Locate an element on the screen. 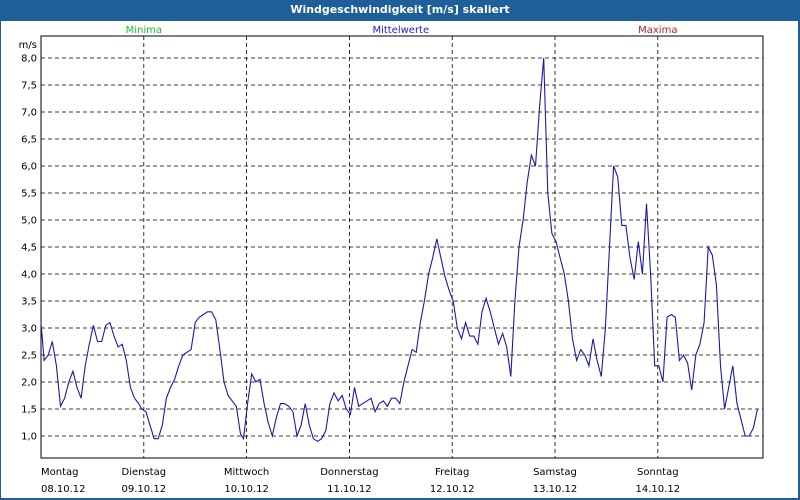 This screenshot has height=500, width=800. legend-maxima: Maxima is located at coordinates (657, 30).